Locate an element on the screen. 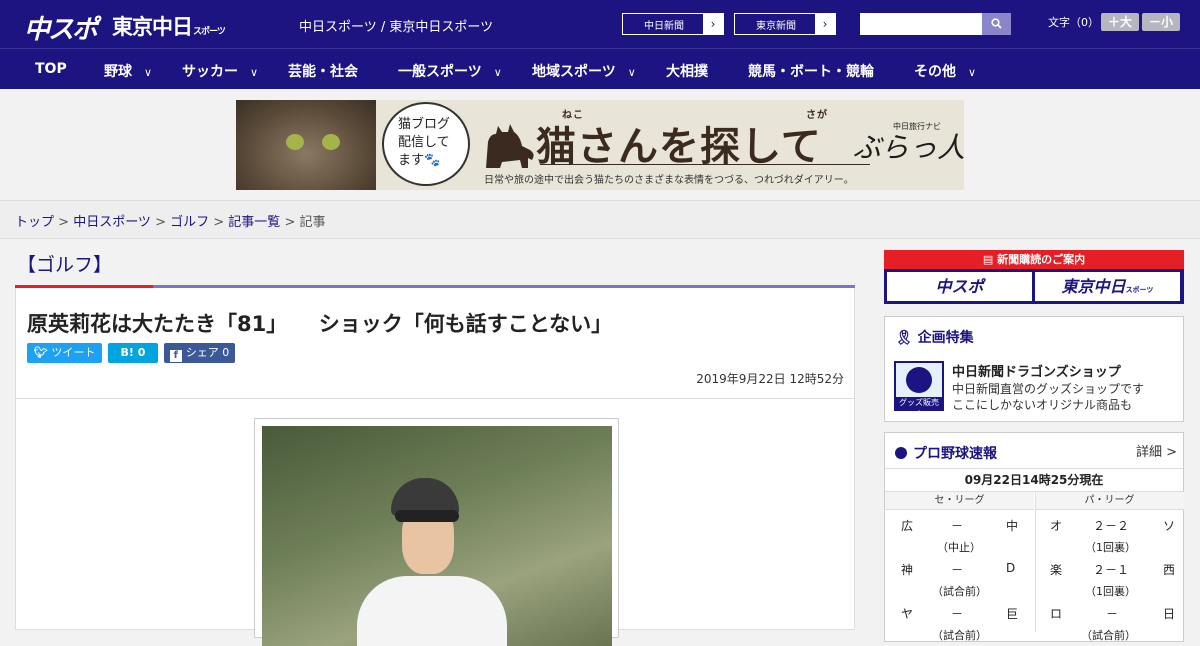  facebook-share-button: f シェア 0 is located at coordinates (199, 353).